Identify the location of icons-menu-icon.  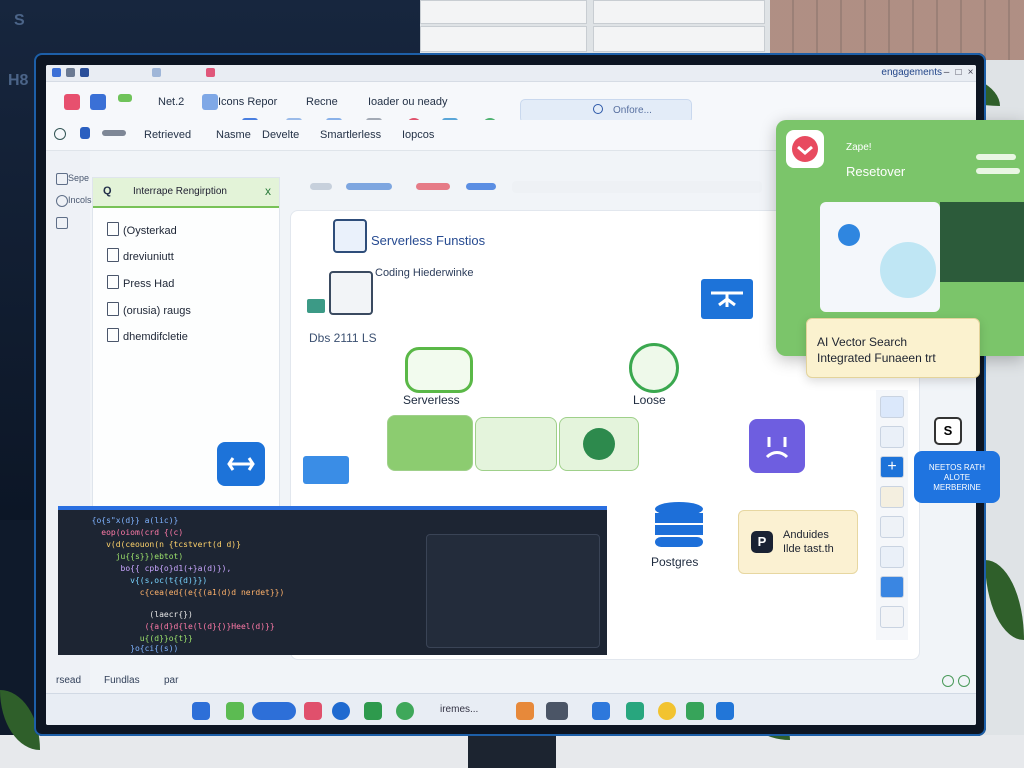
(210, 102).